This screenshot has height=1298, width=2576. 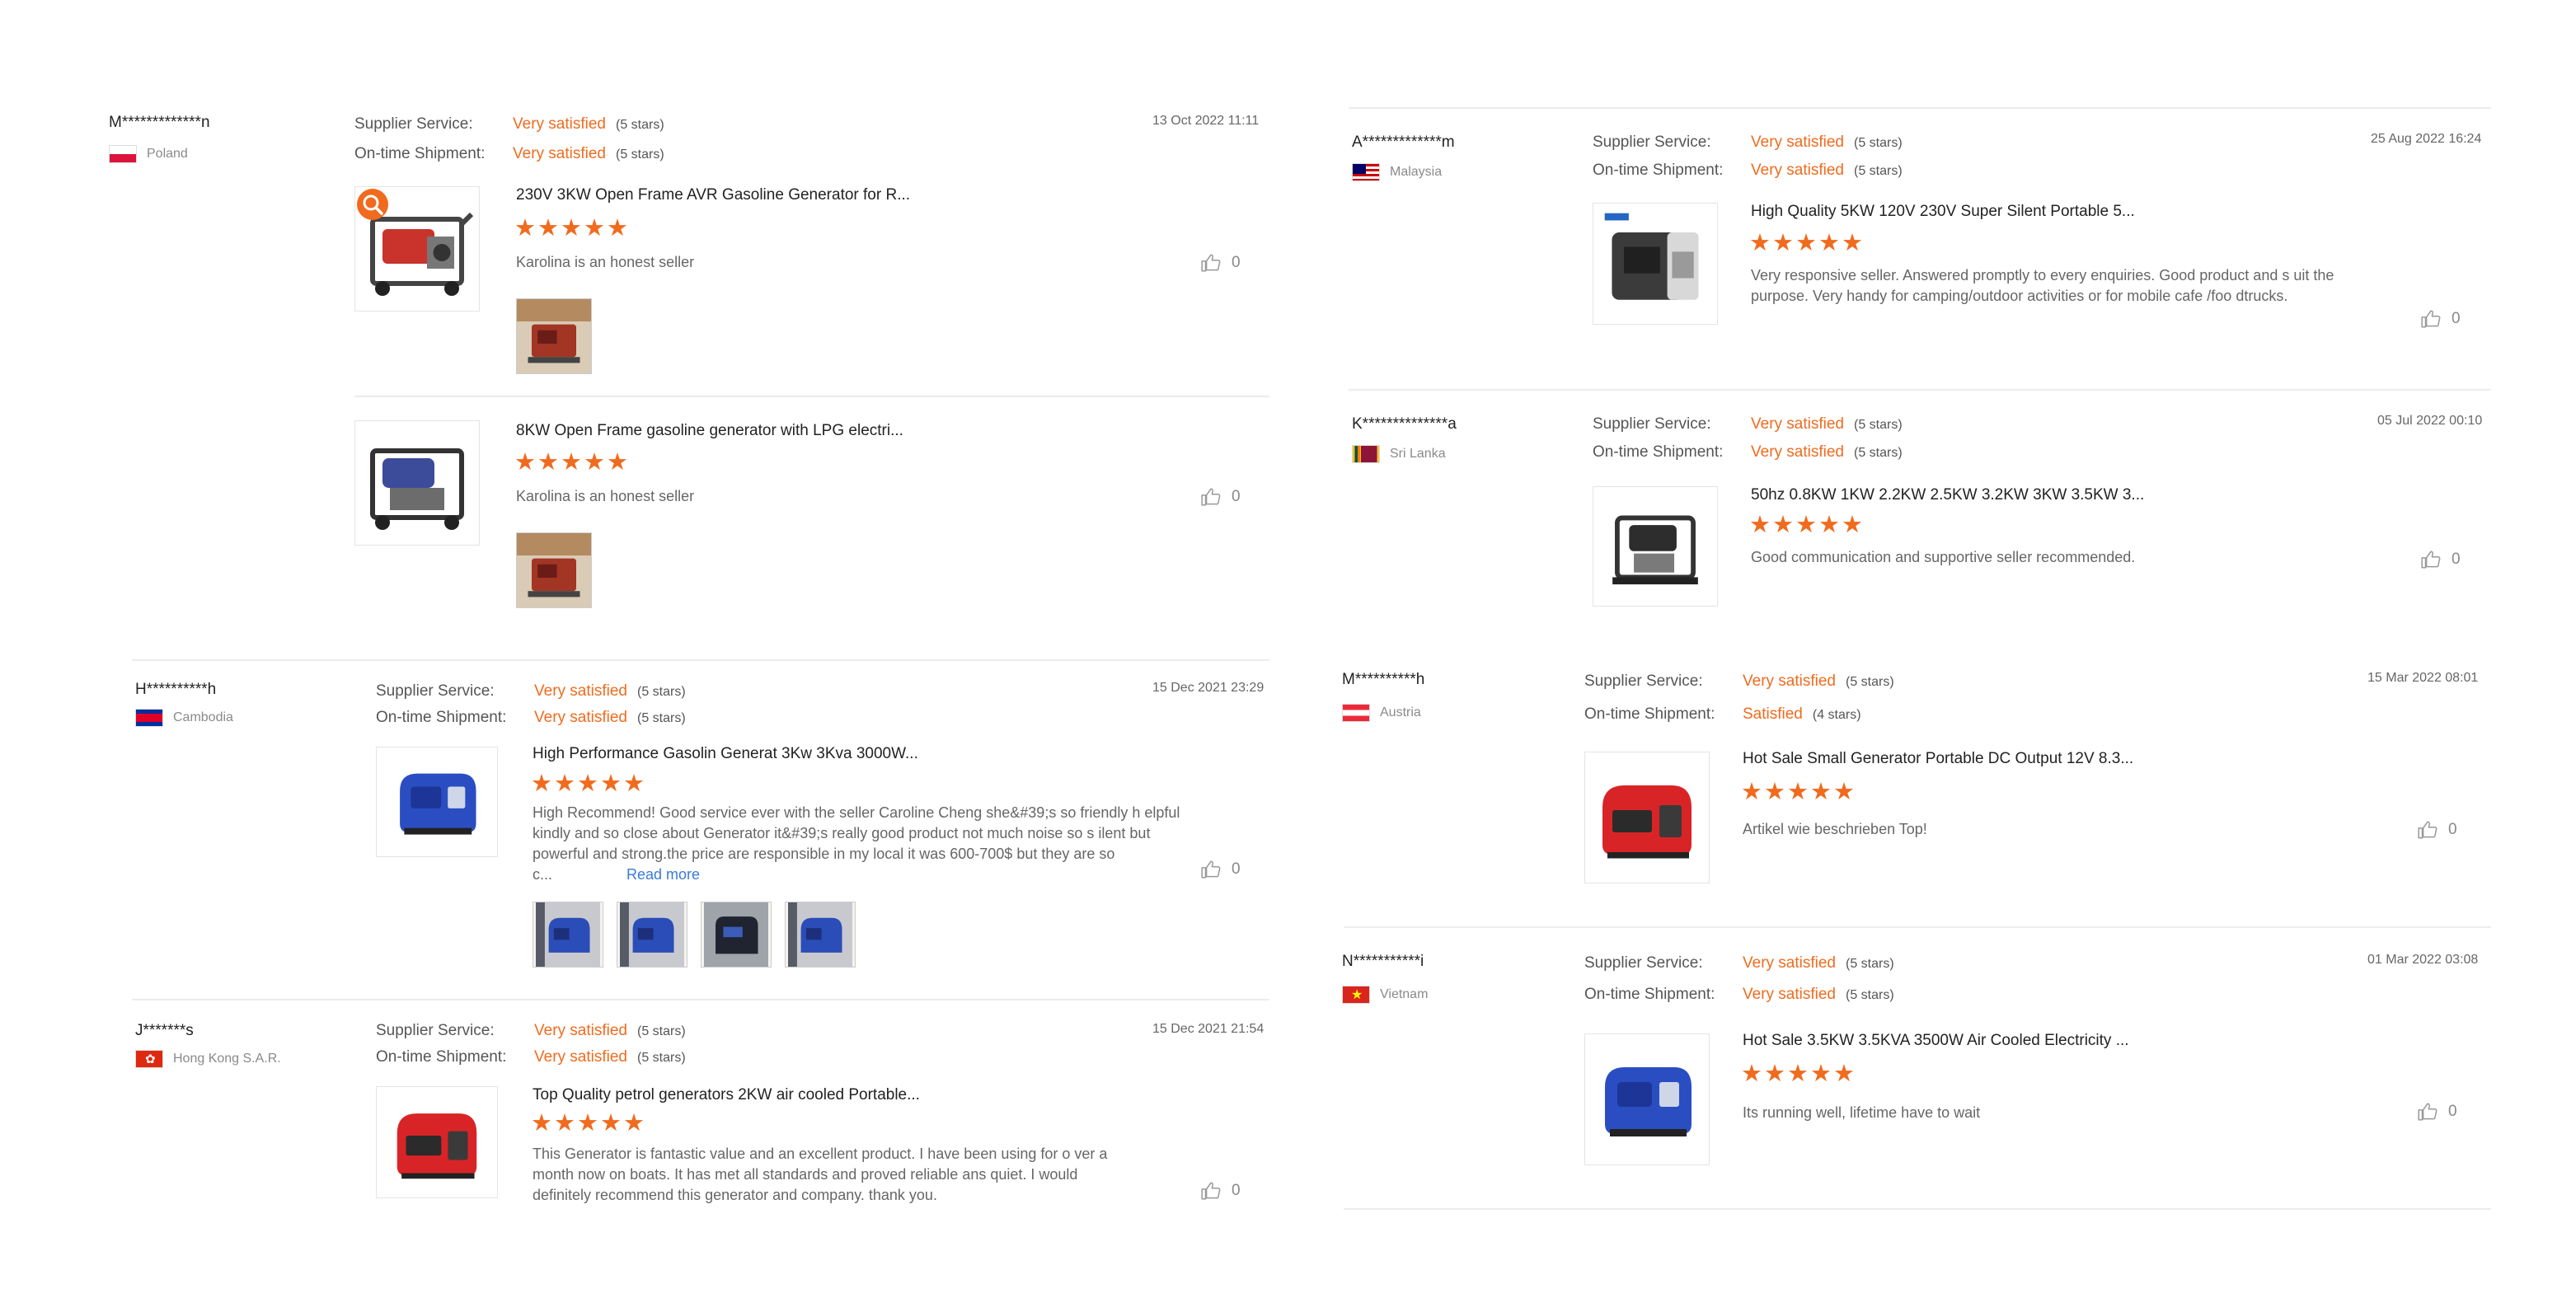 I want to click on country-label: Vietnam, so click(x=1404, y=994).